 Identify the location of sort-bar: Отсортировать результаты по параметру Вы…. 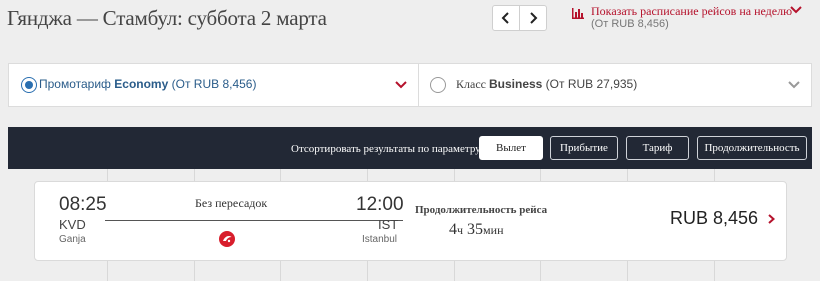
(410, 148).